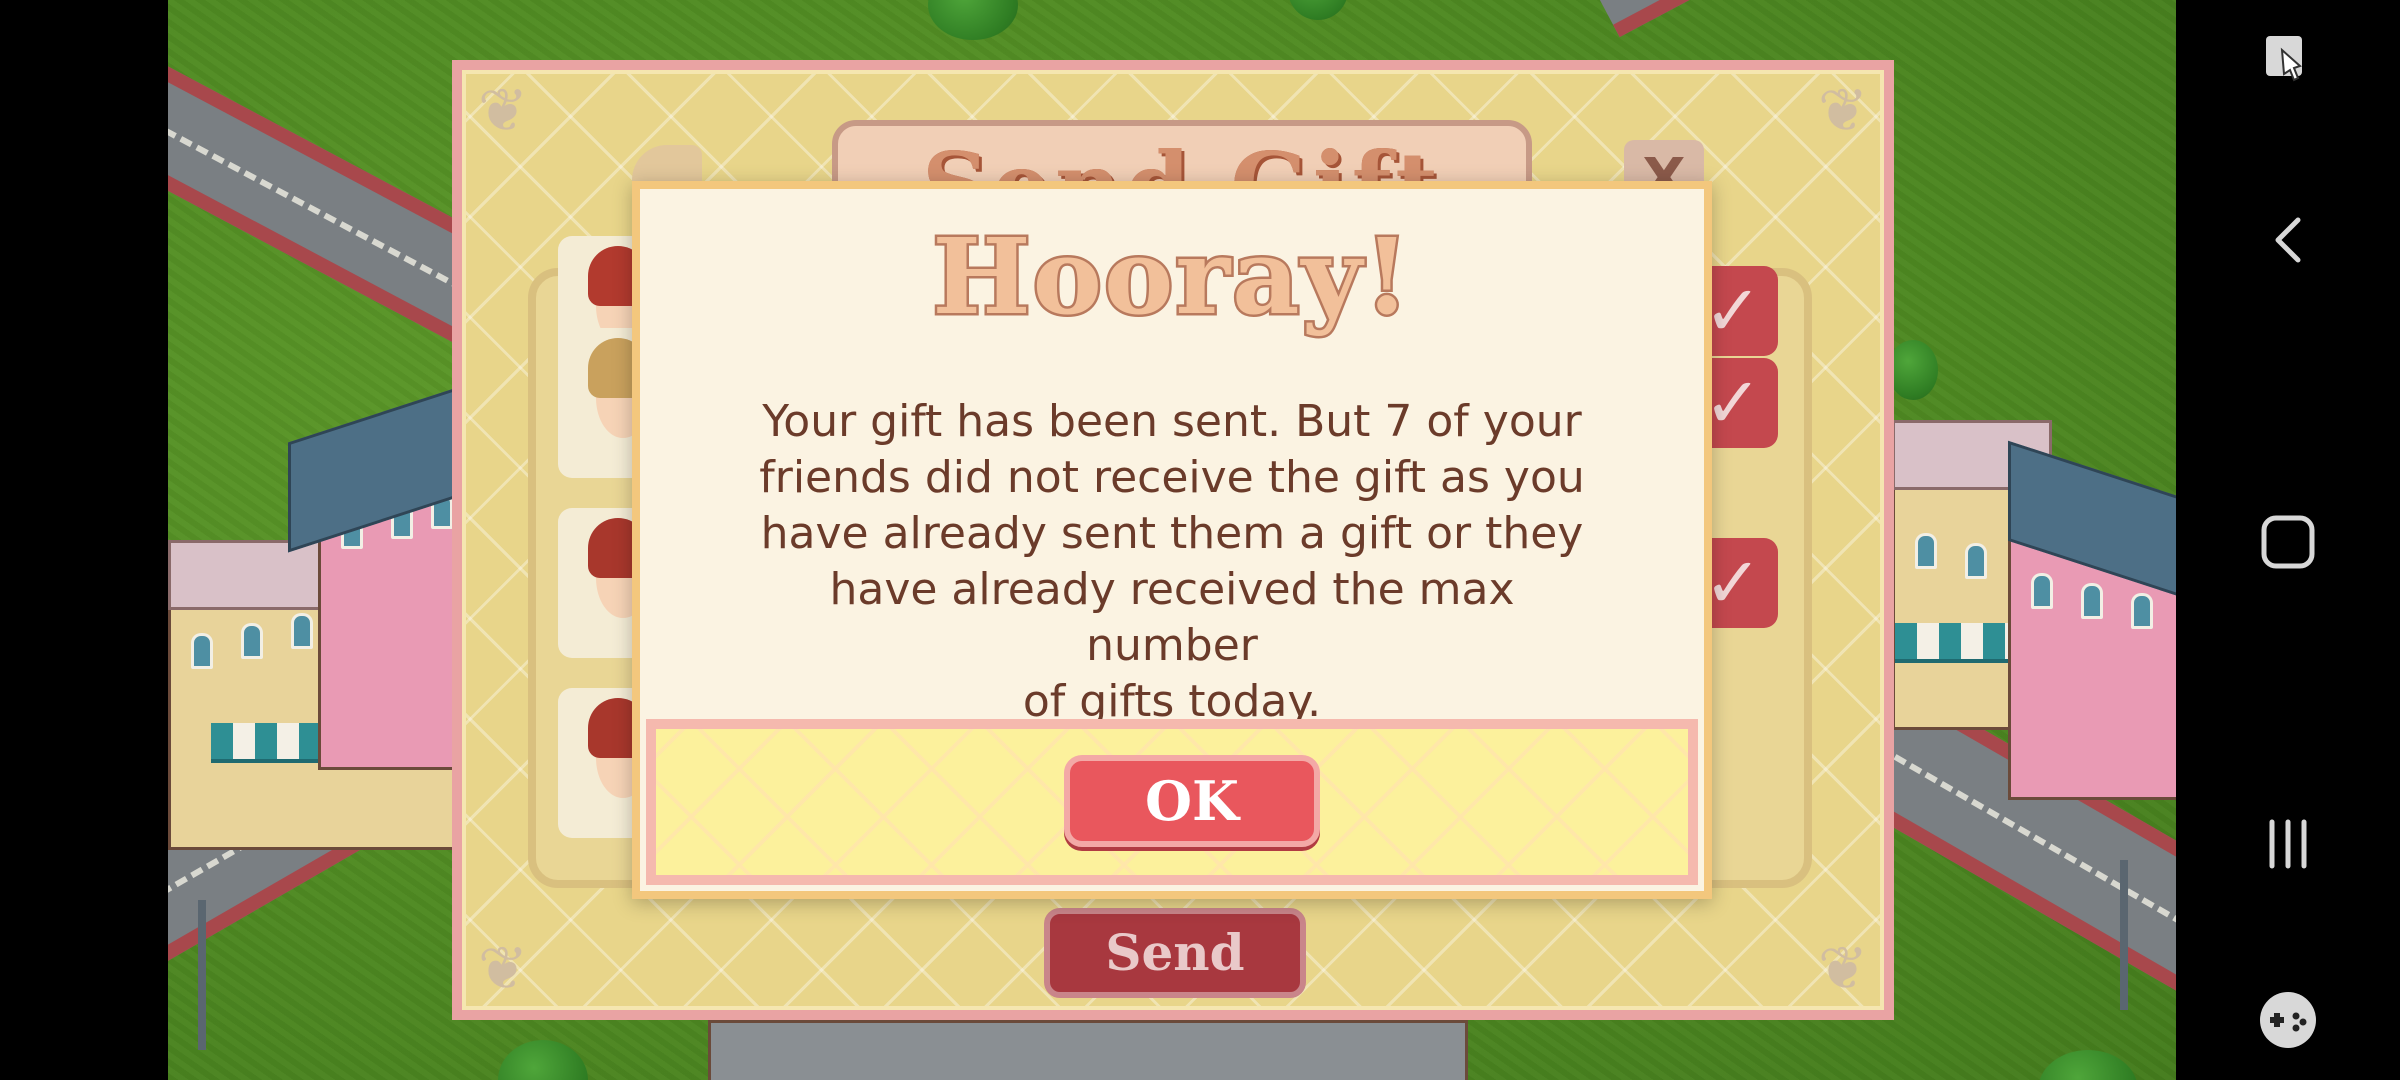 The image size is (2400, 1080). I want to click on message-line: friends did not receive the gift as you, so click(1172, 477).